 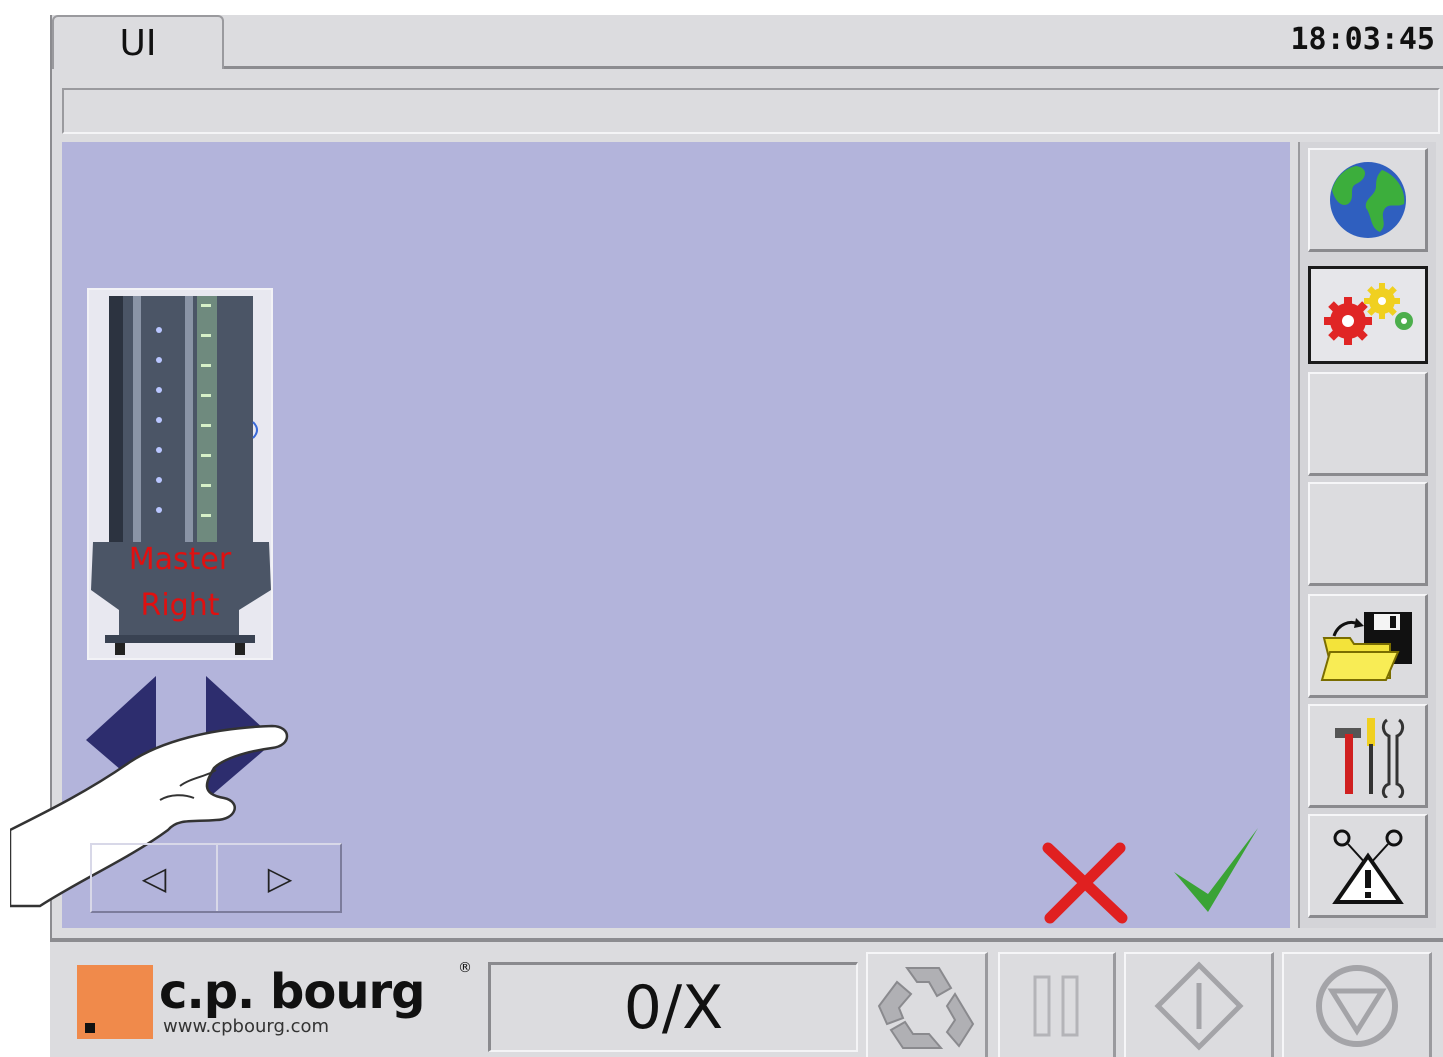 What do you see at coordinates (751, 111) in the screenshot?
I see `message-bar` at bounding box center [751, 111].